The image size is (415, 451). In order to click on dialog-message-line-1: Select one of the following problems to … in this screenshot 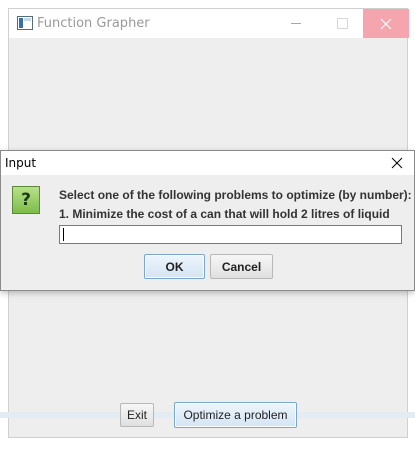, I will do `click(235, 195)`.